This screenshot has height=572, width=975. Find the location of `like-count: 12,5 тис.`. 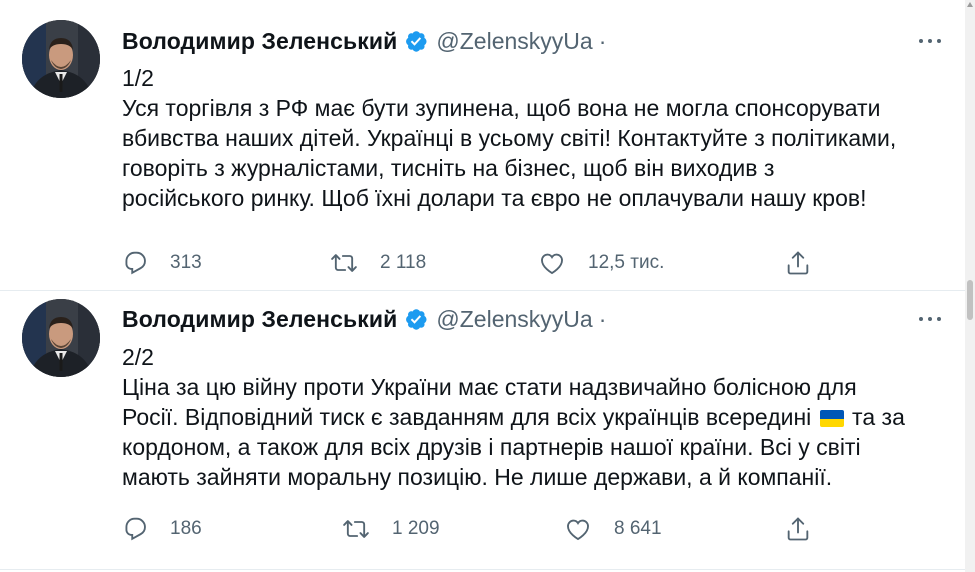

like-count: 12,5 тис. is located at coordinates (626, 262).